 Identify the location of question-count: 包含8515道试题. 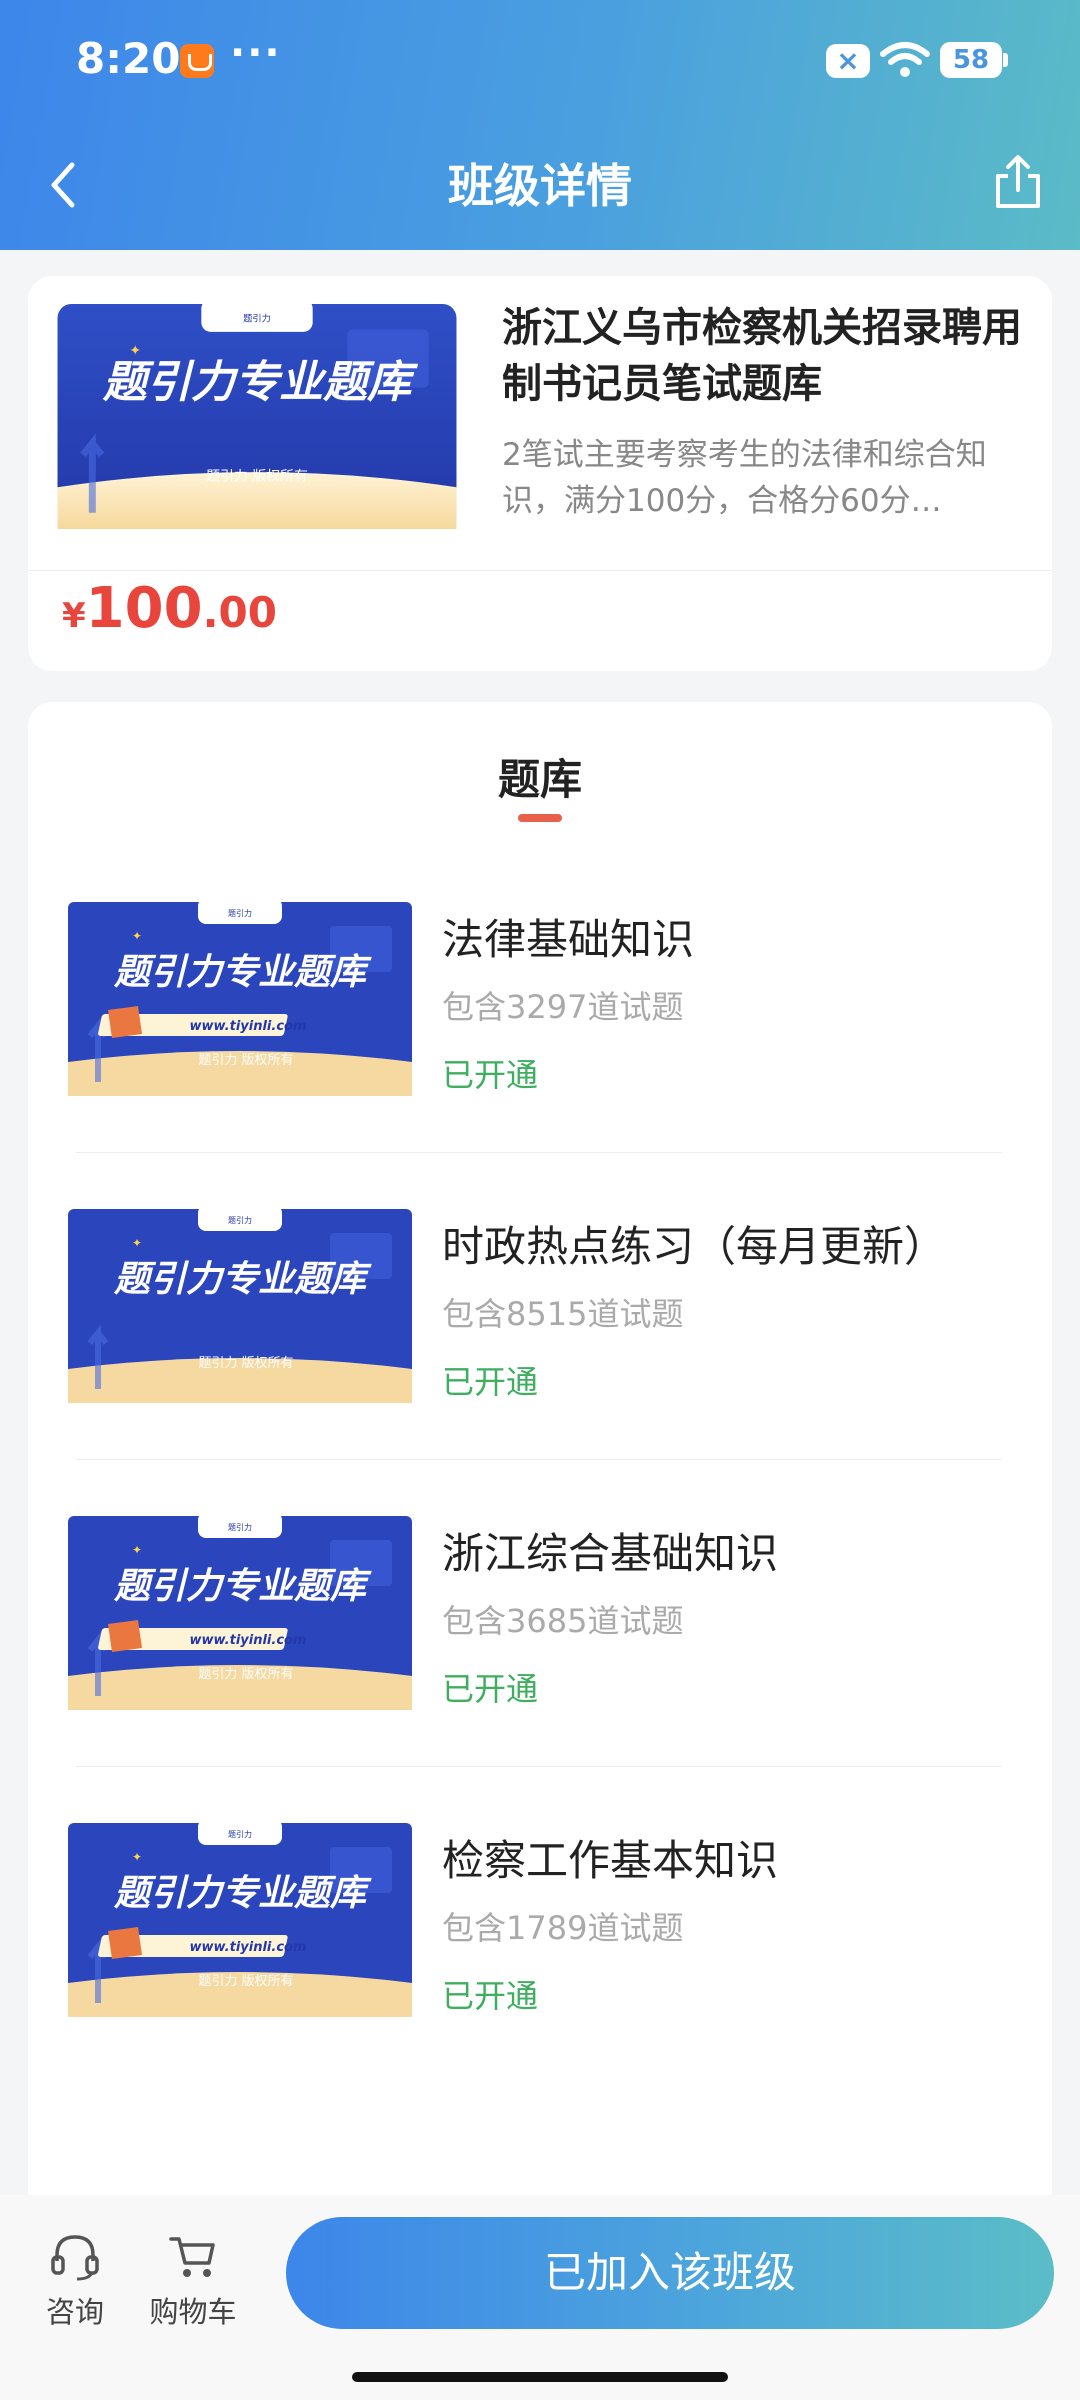
(563, 1314).